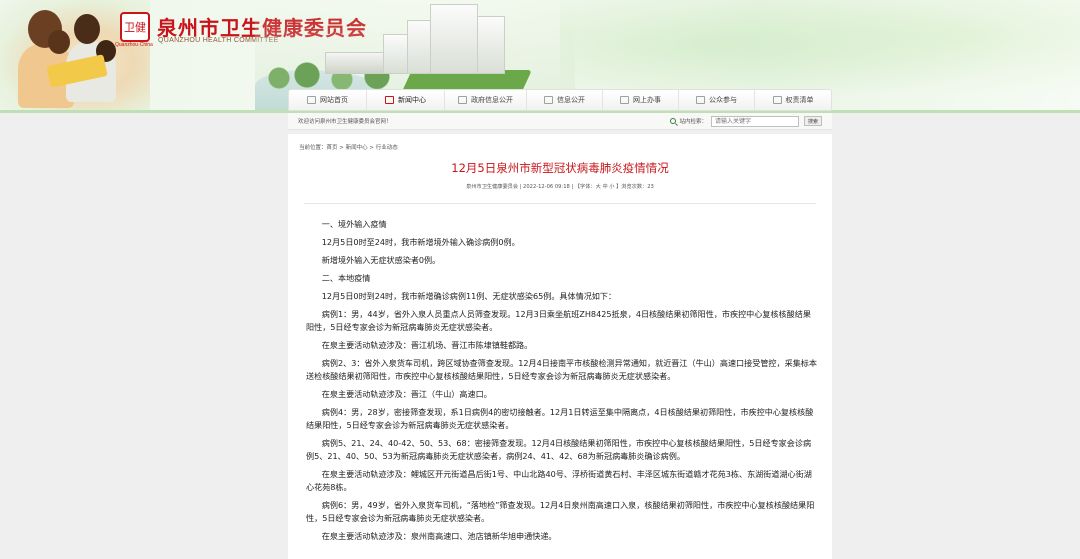  What do you see at coordinates (624, 100) in the screenshot?
I see `monitor-icon` at bounding box center [624, 100].